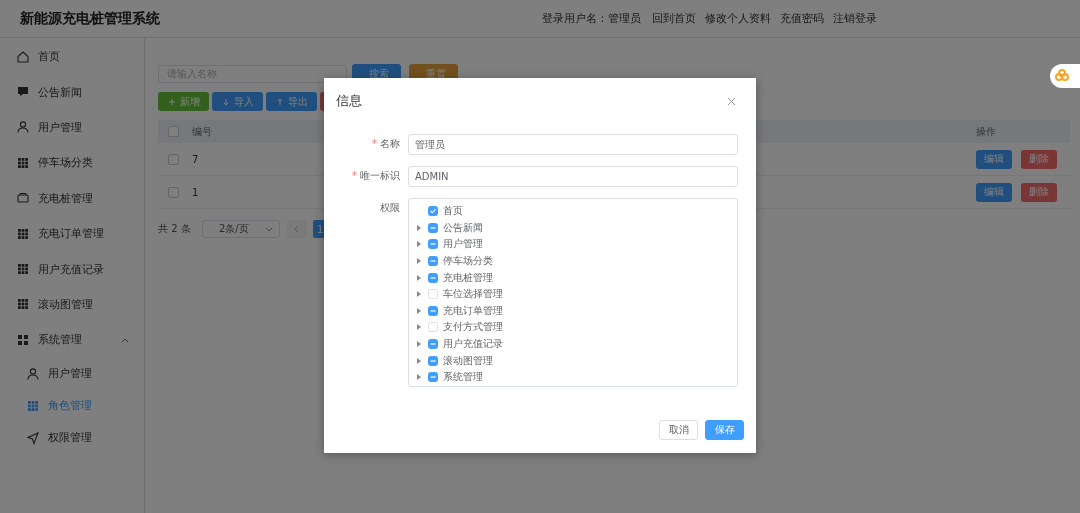  What do you see at coordinates (90, 18) in the screenshot?
I see `app-title: 新能源充电桩管理系统` at bounding box center [90, 18].